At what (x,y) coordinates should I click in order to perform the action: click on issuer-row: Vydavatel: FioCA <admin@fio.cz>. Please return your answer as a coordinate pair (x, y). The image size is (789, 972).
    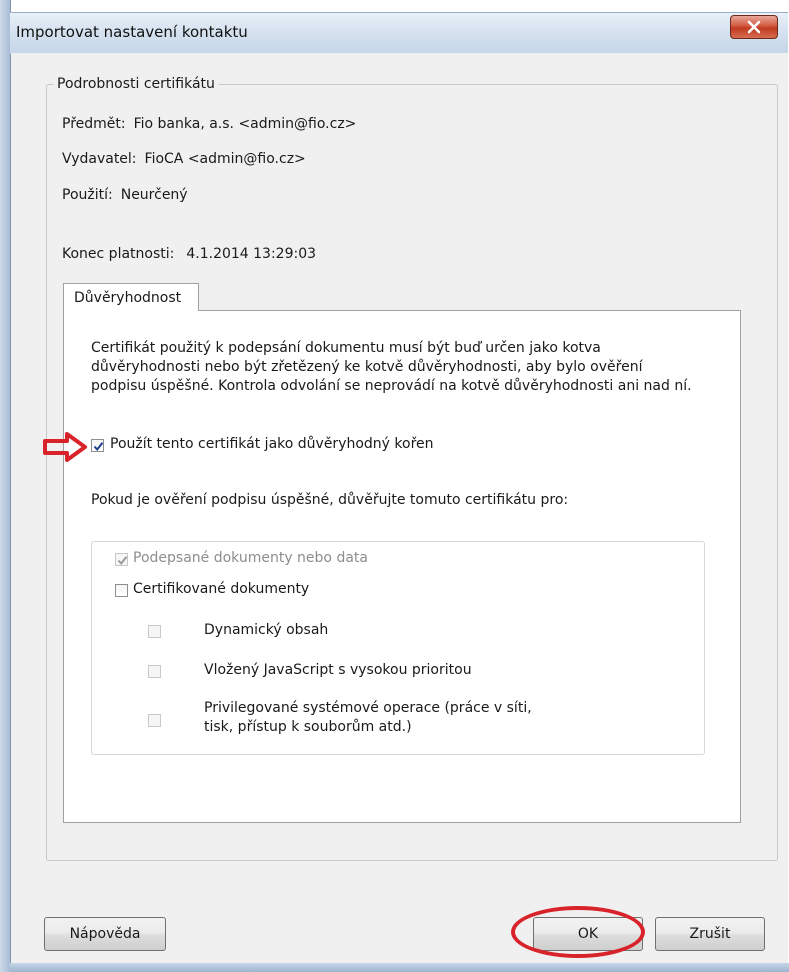
    Looking at the image, I should click on (184, 159).